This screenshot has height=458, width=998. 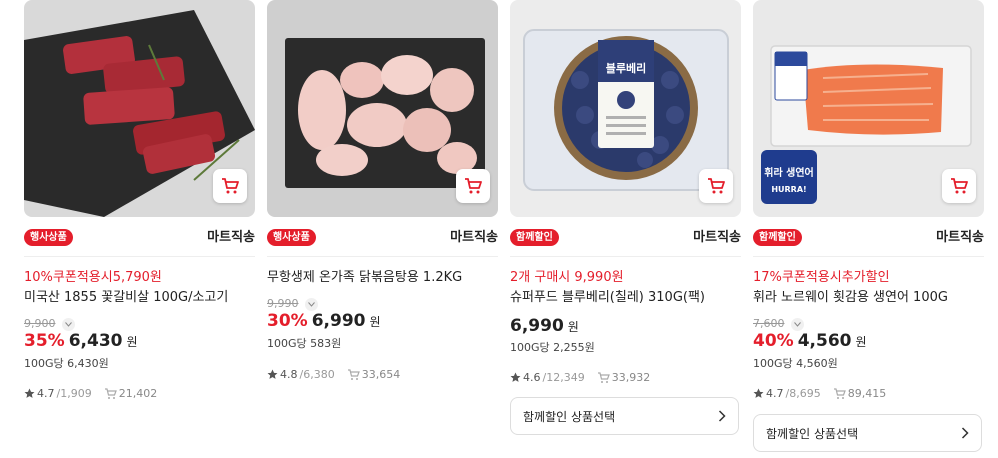 I want to click on review-count: /12,349, so click(x=563, y=377).